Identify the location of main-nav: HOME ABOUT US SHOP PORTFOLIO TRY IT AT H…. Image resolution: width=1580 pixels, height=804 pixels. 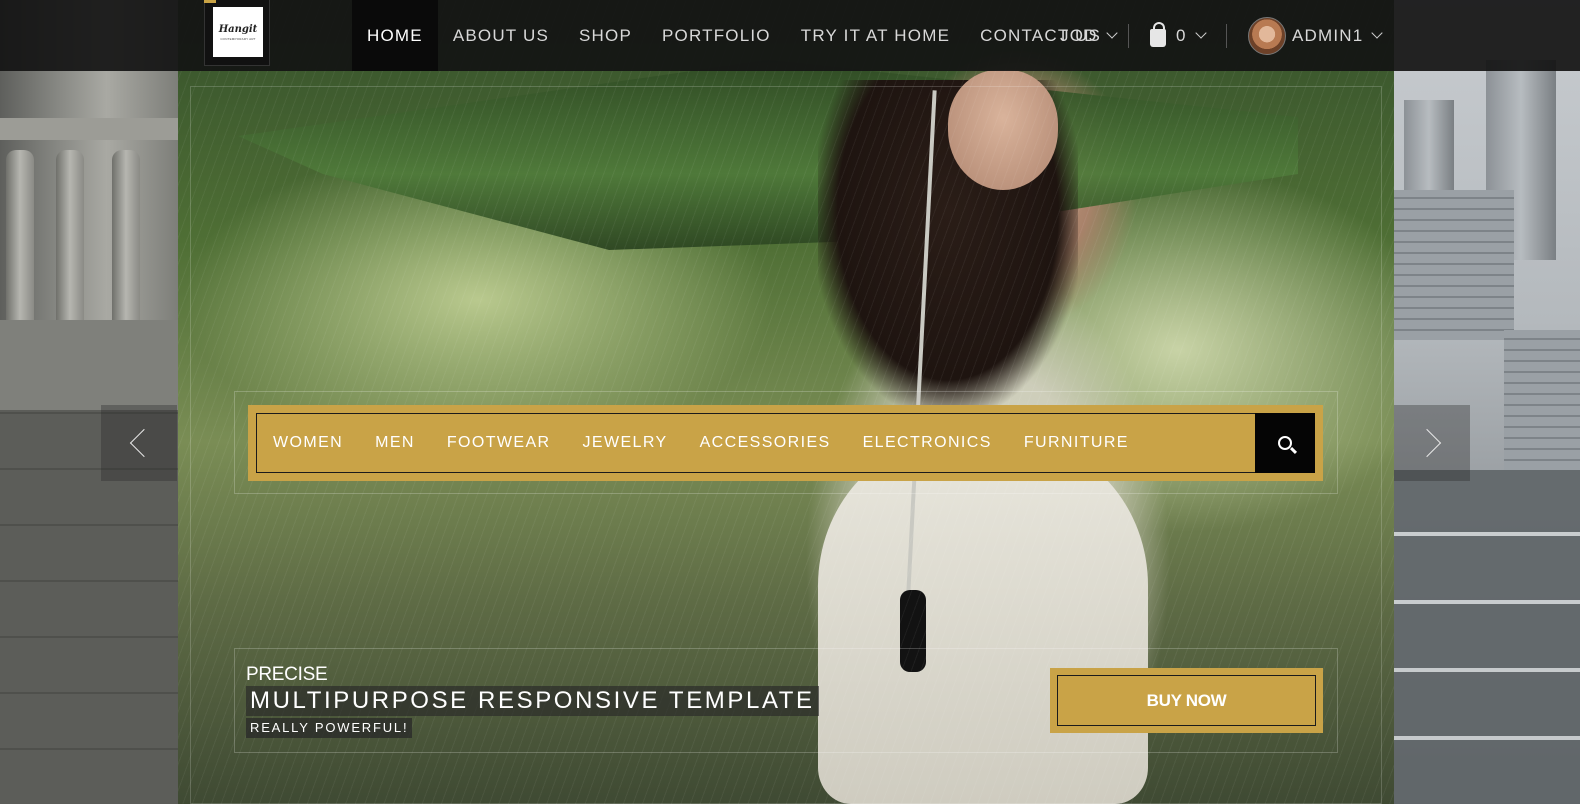
(734, 35).